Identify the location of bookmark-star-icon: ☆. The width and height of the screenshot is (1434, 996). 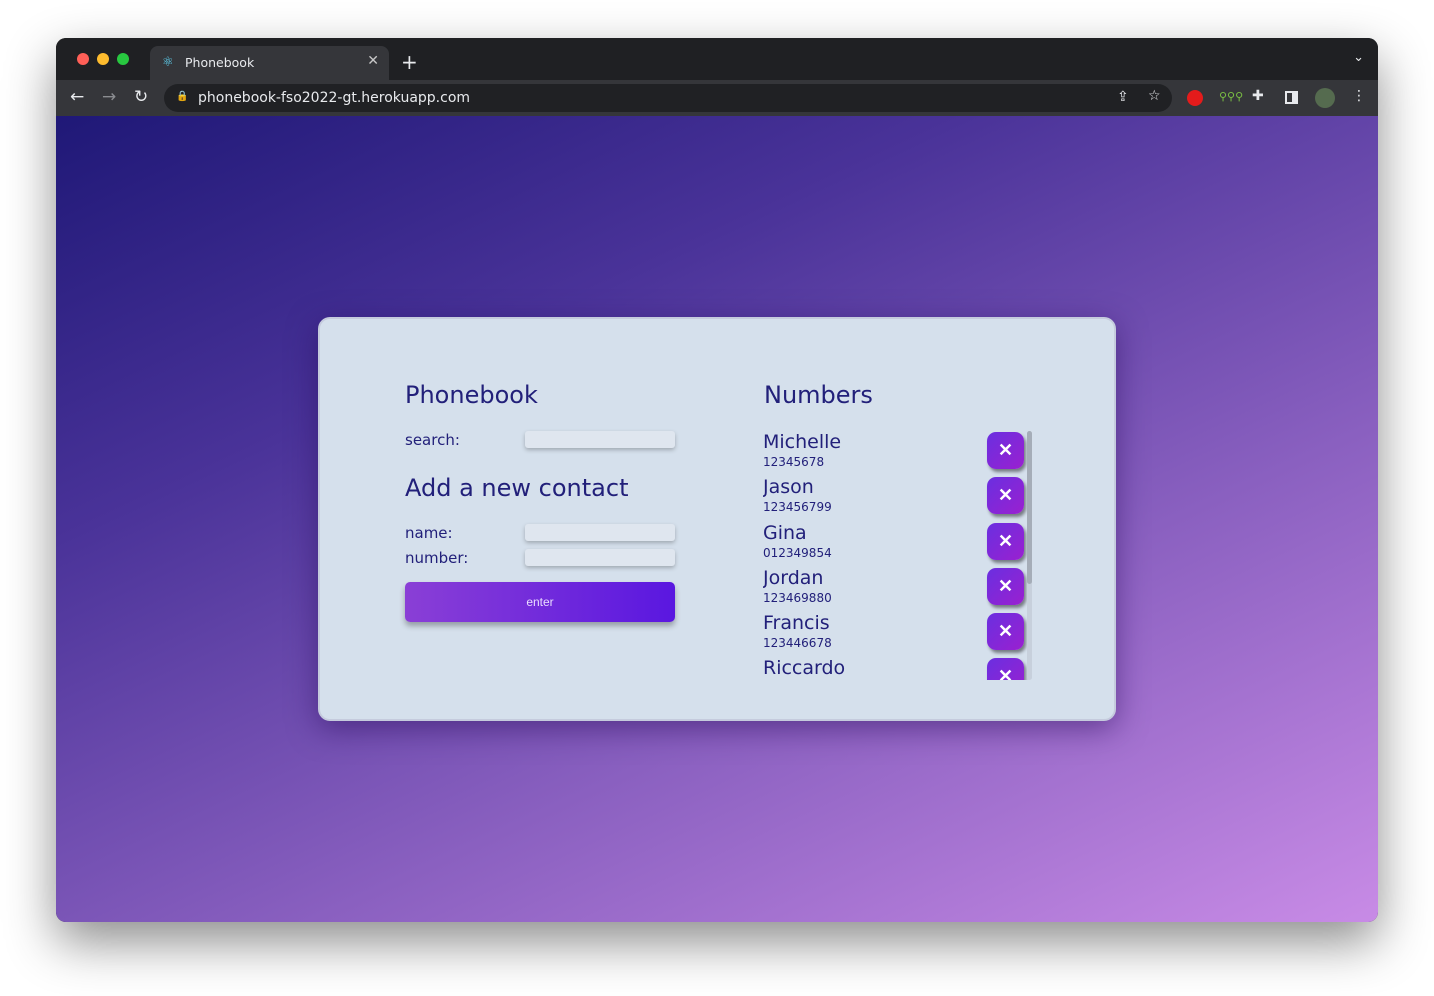
(1154, 96).